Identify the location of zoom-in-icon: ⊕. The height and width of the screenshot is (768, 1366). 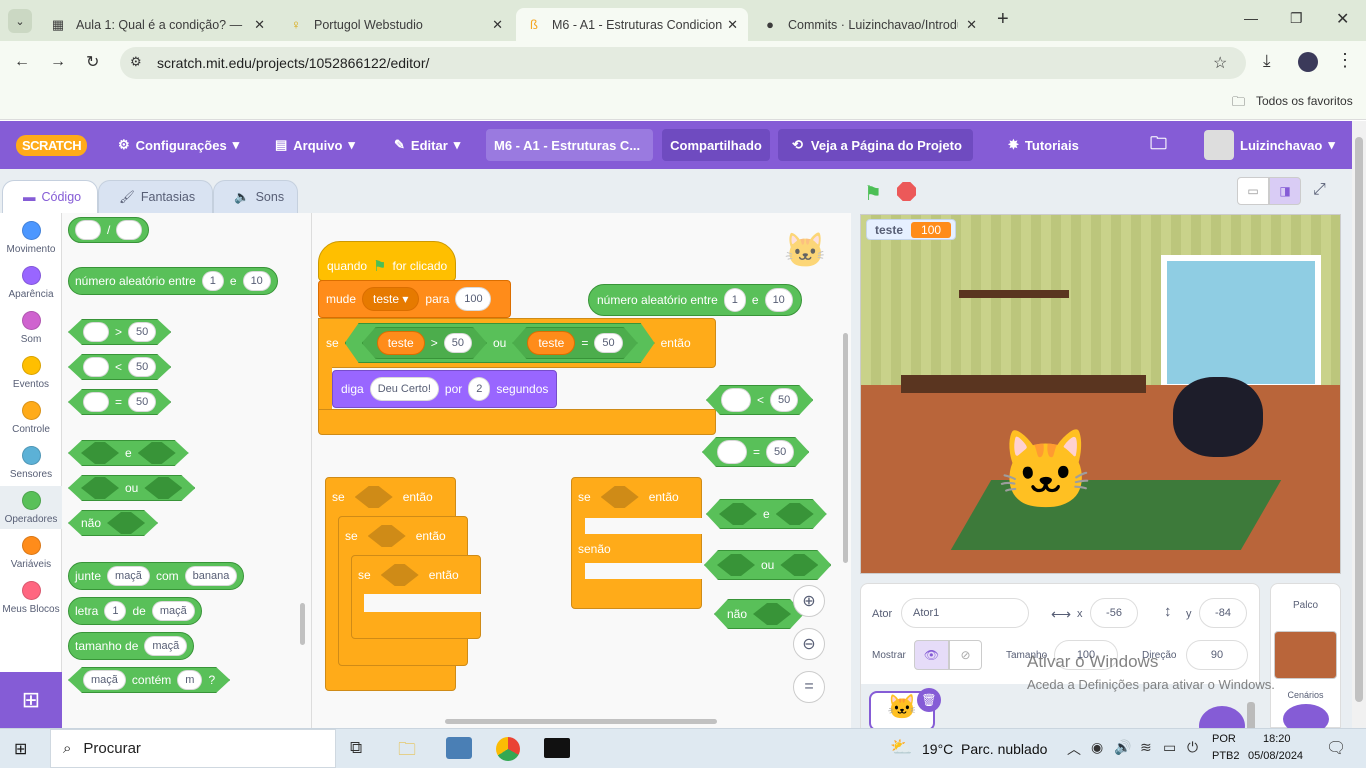
(809, 601).